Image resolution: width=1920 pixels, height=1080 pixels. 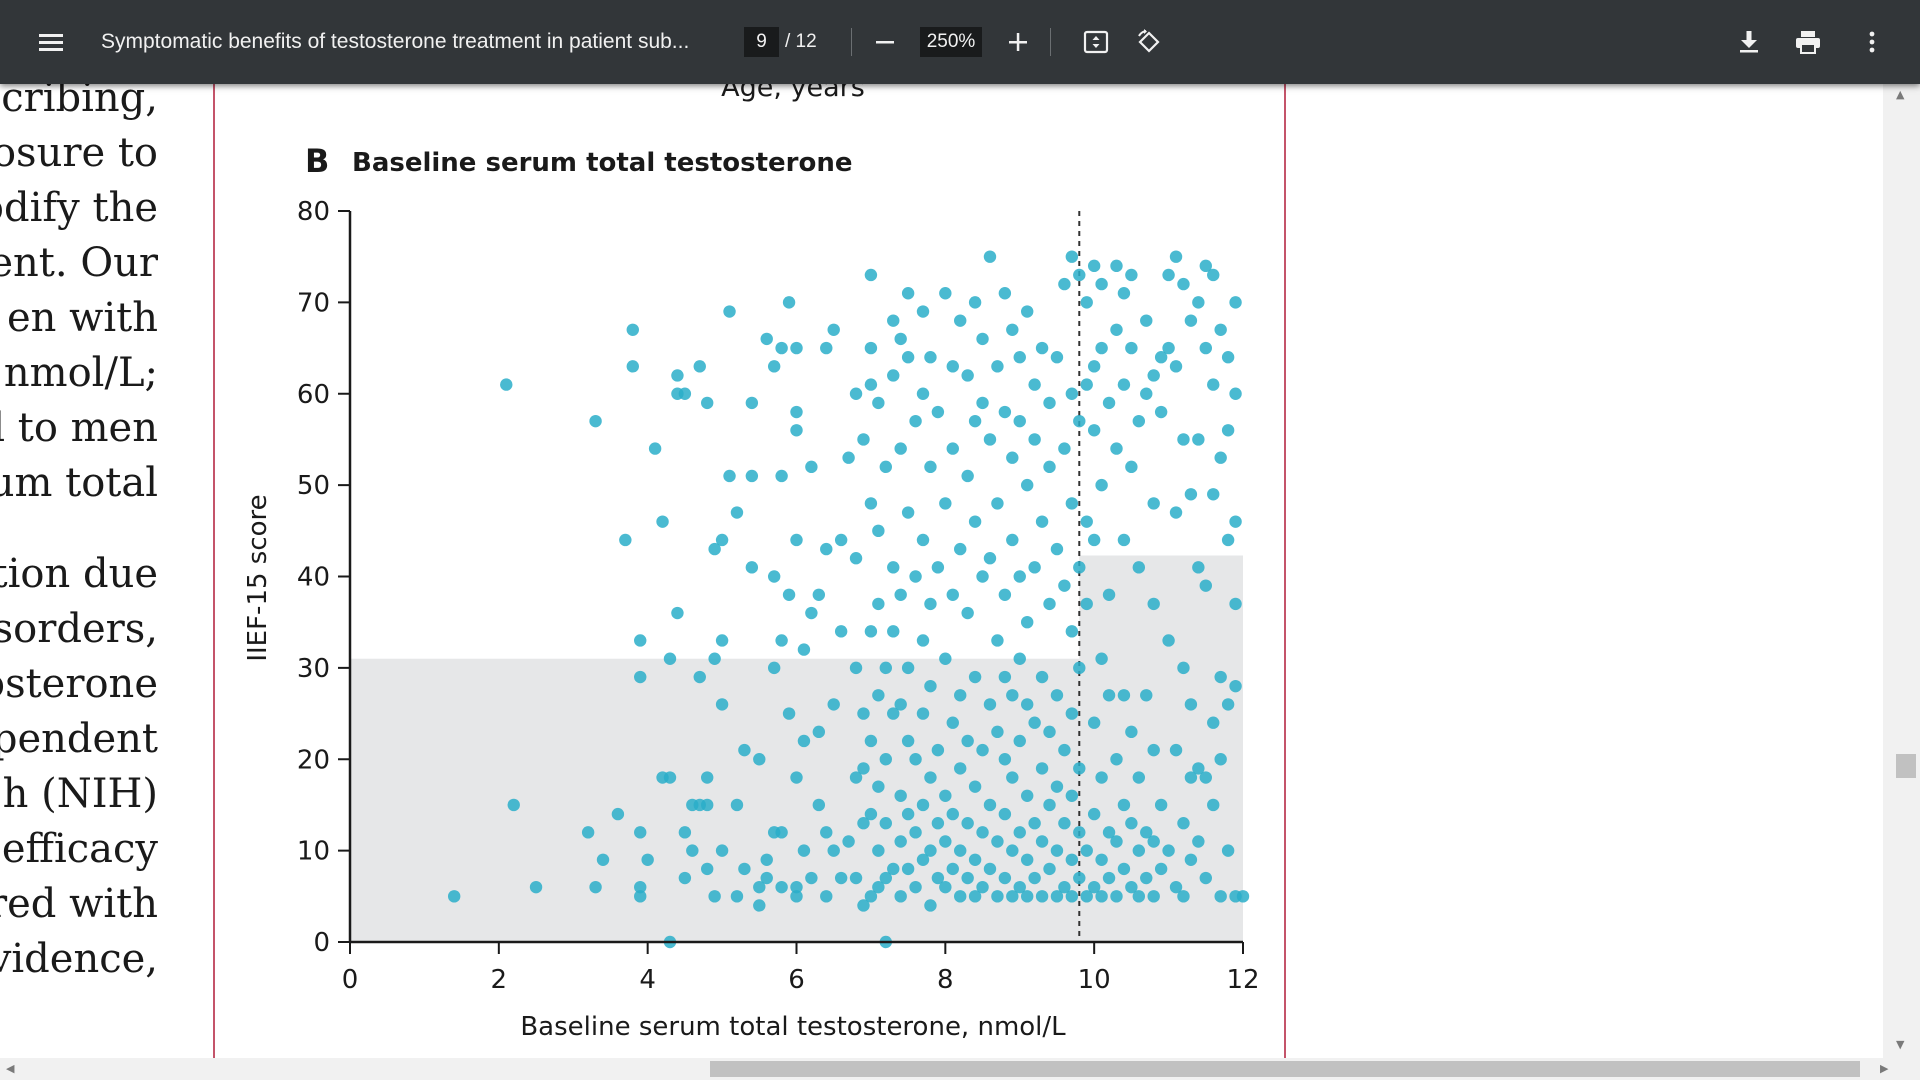 What do you see at coordinates (313, 212) in the screenshot?
I see `y-tick-label: 80` at bounding box center [313, 212].